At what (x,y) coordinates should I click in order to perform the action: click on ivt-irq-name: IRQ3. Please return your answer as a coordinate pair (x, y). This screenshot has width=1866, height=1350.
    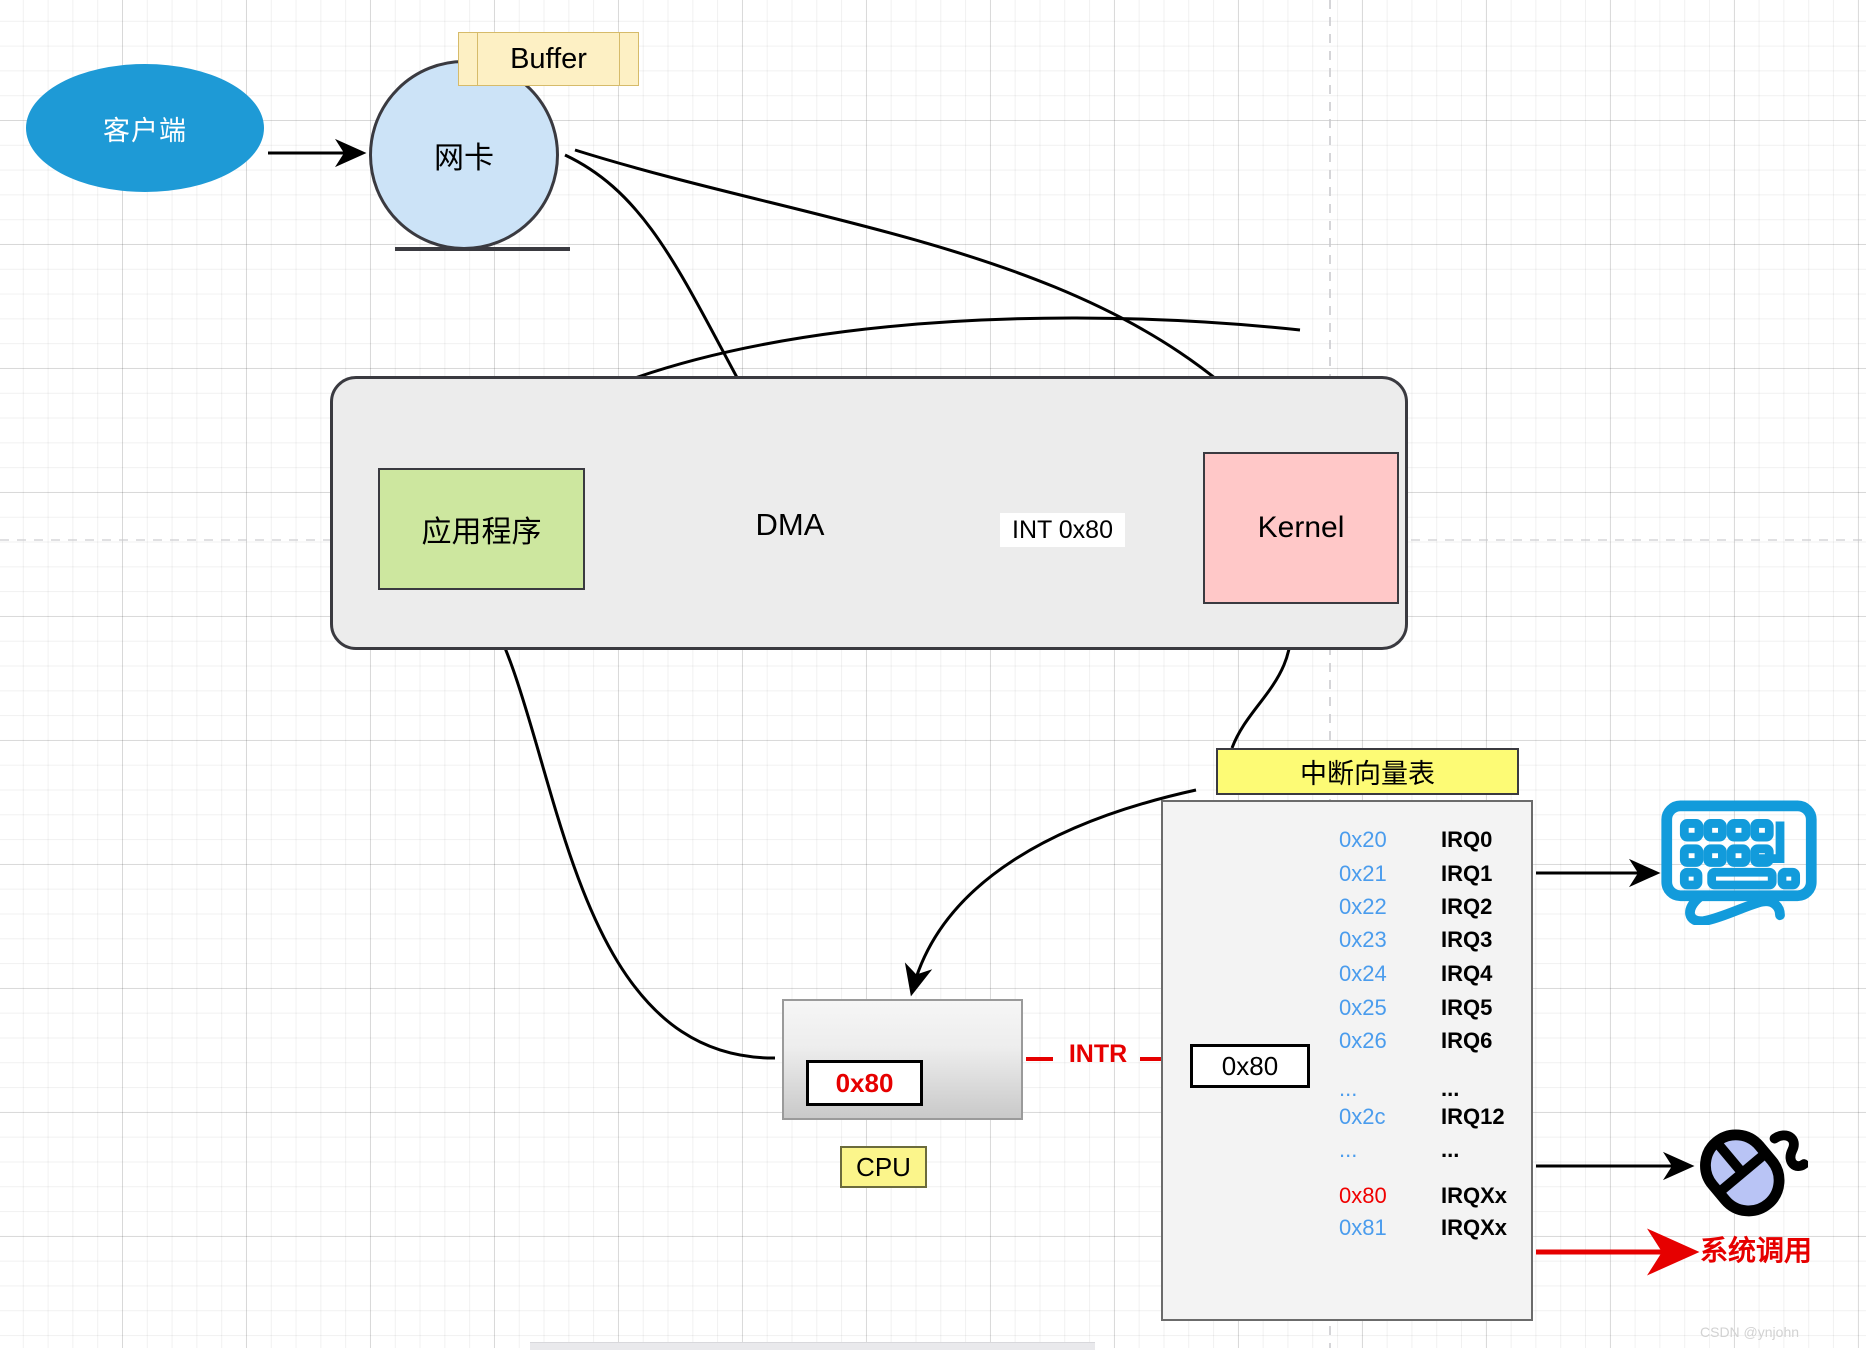
    Looking at the image, I should click on (1467, 939).